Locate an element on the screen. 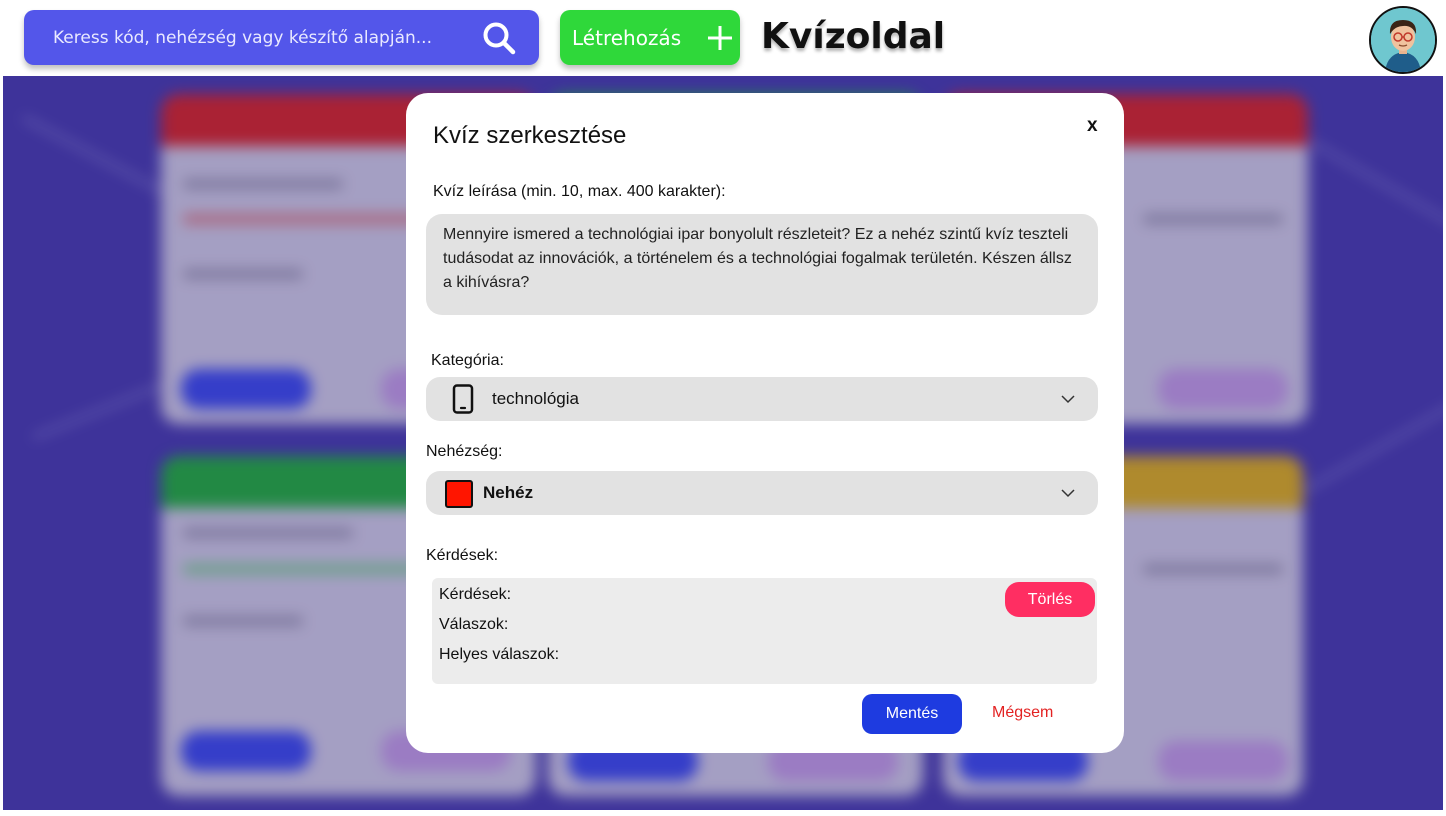 This screenshot has width=1446, height=816. category-label: Kategória: is located at coordinates (467, 360).